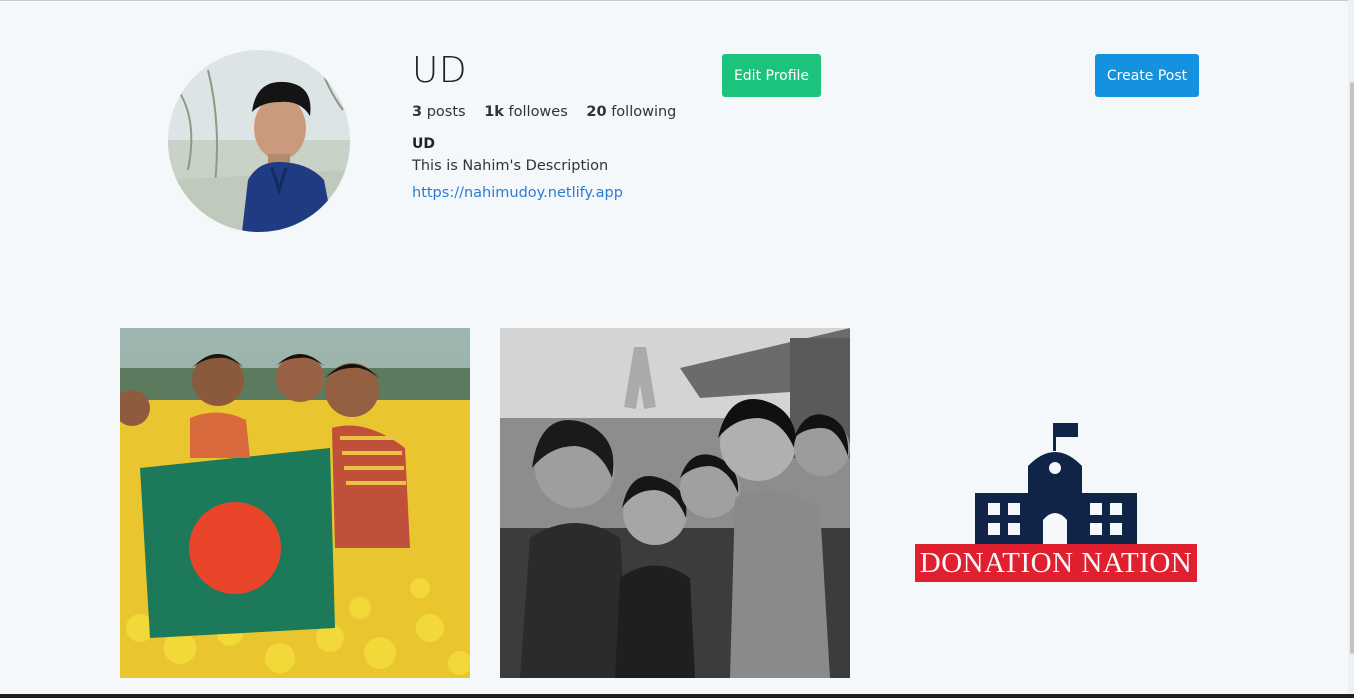 This screenshot has width=1354, height=698. What do you see at coordinates (423, 144) in the screenshot?
I see `profile-full-name: UD` at bounding box center [423, 144].